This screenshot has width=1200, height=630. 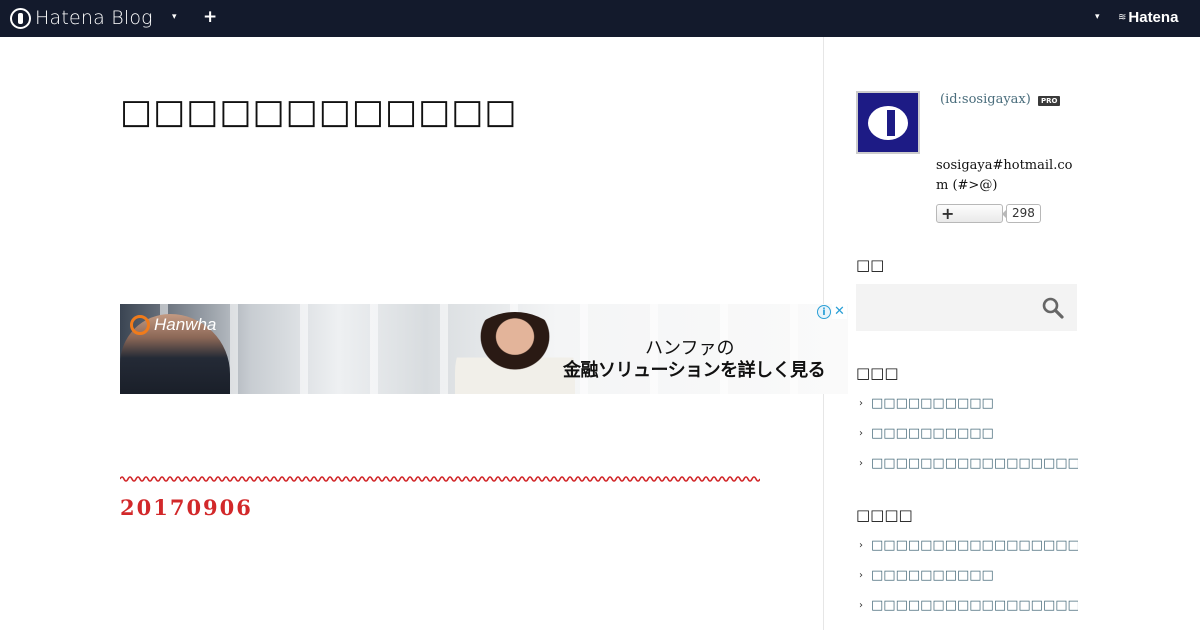 I want to click on links-module-title: □□□, so click(x=877, y=373).